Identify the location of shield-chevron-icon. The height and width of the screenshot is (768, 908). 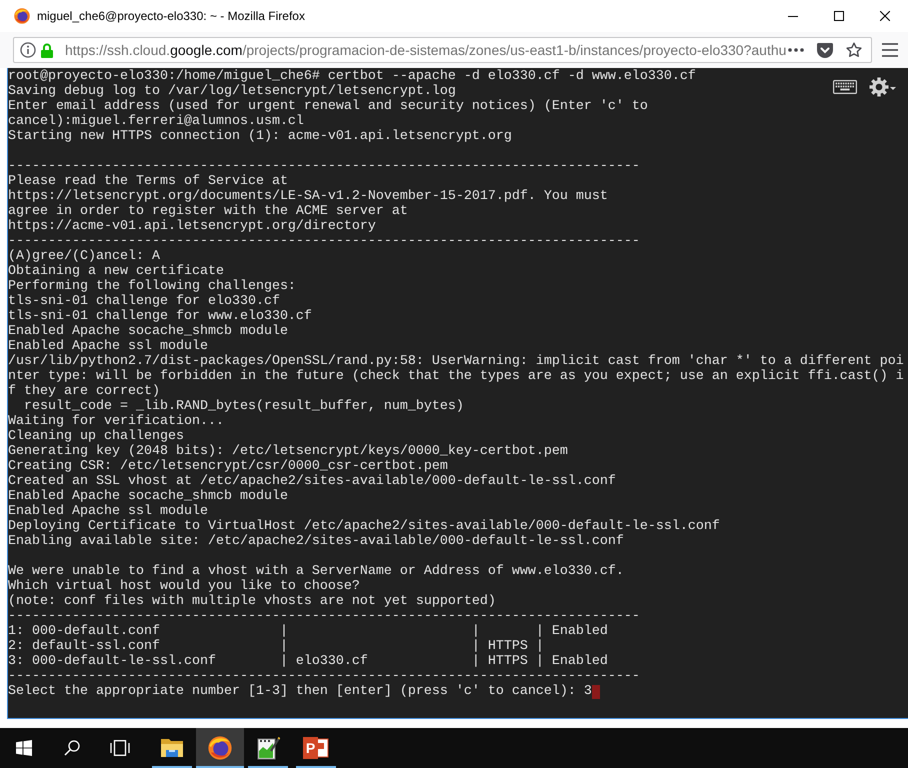
(825, 50).